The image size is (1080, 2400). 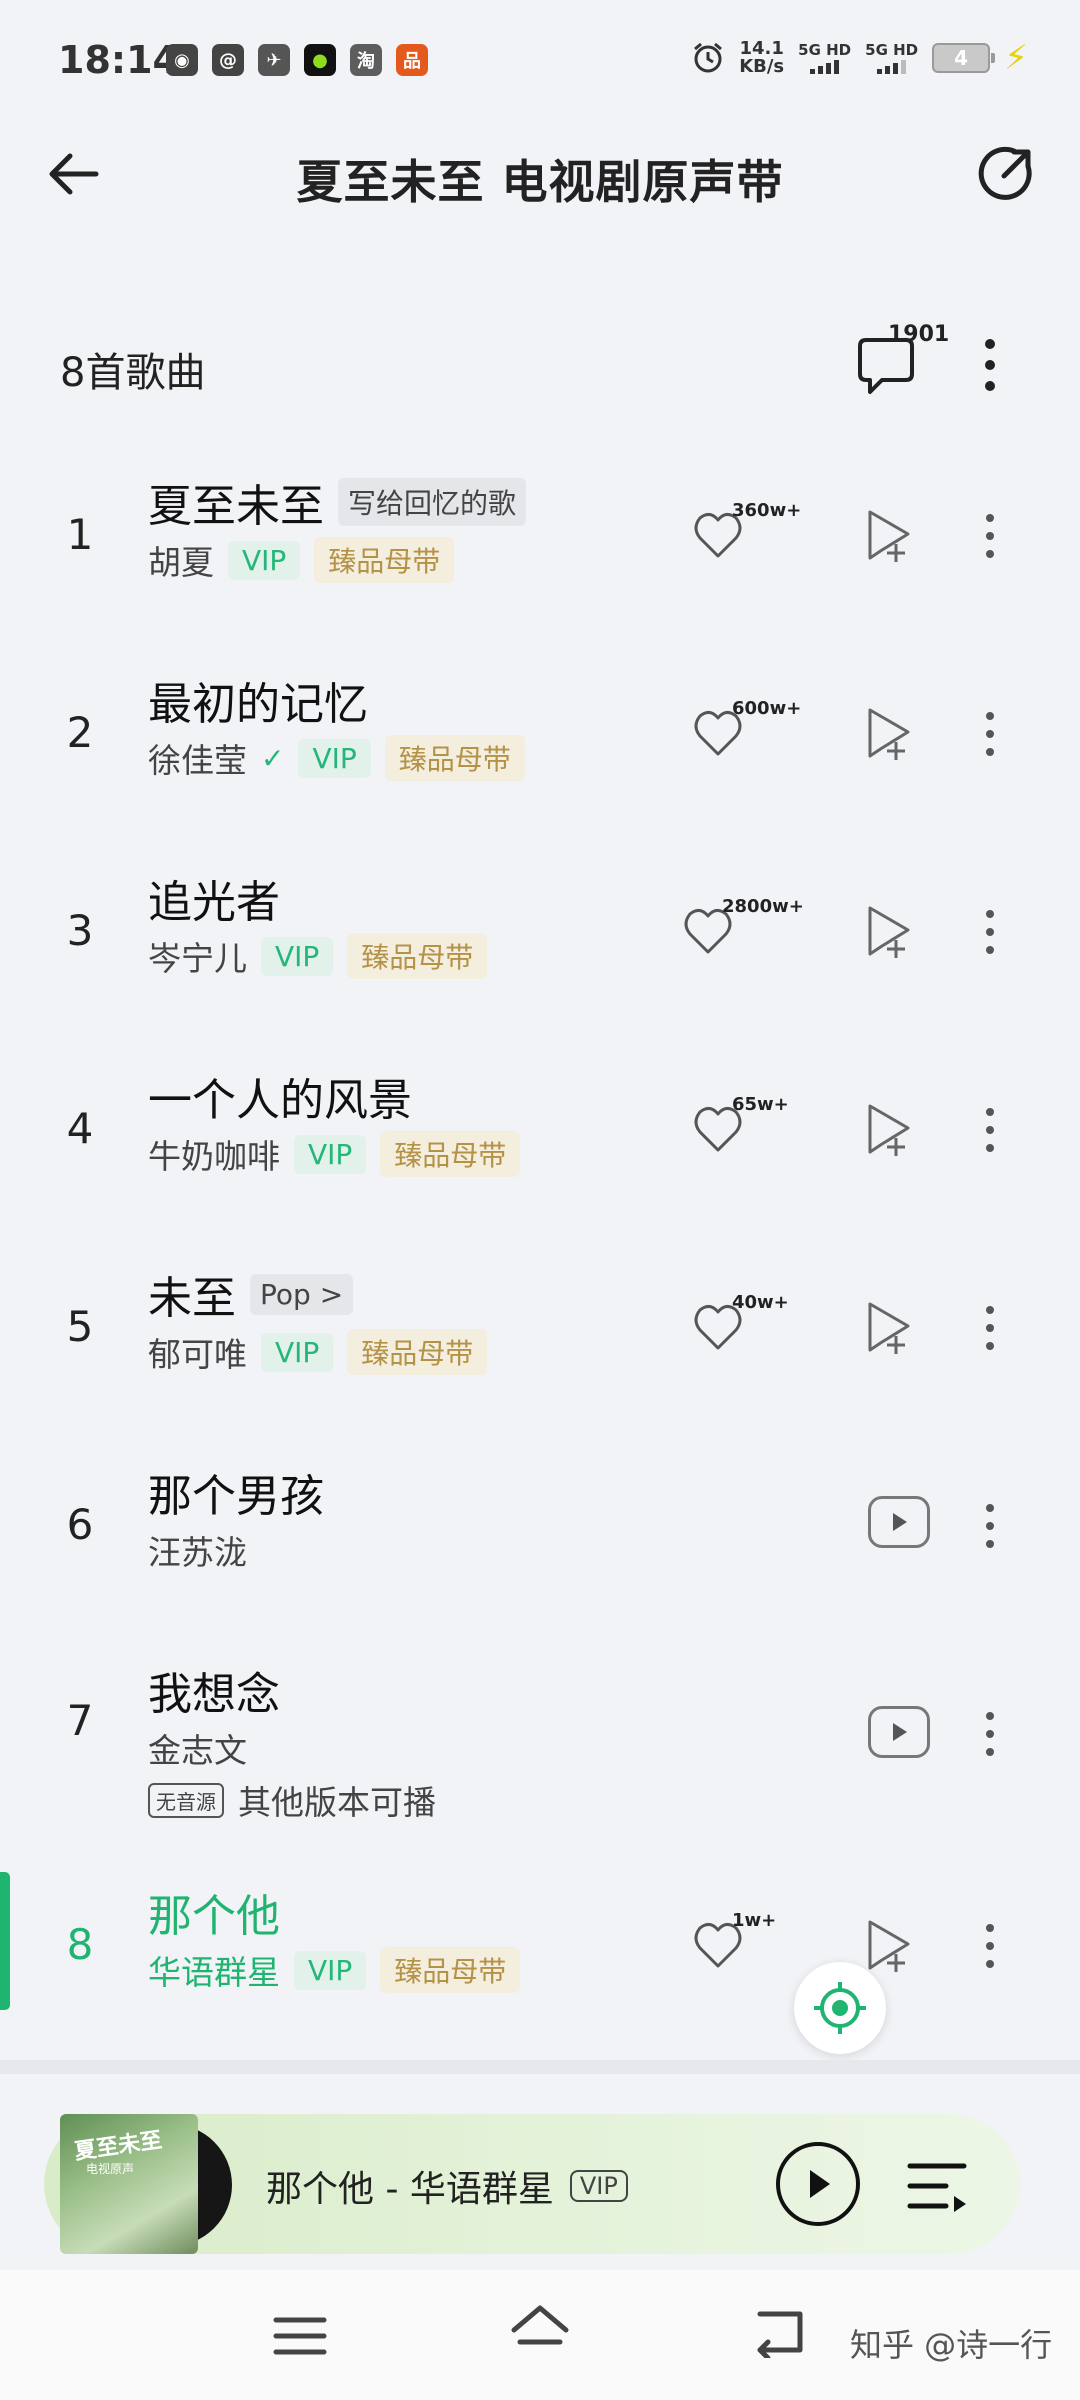 I want to click on alarm-icon, so click(x=708, y=57).